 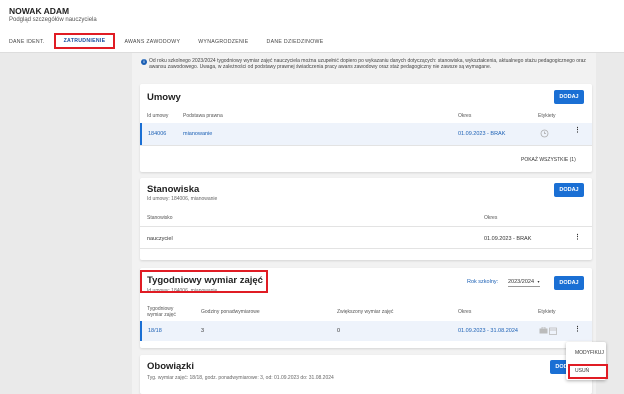 What do you see at coordinates (204, 281) in the screenshot?
I see `highlight-wymiar-title` at bounding box center [204, 281].